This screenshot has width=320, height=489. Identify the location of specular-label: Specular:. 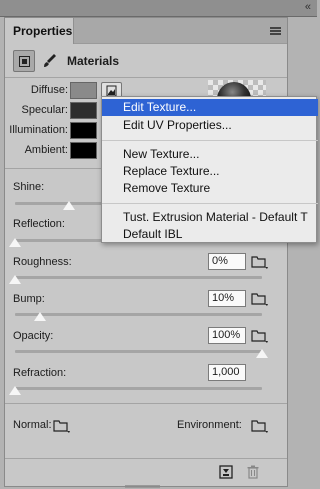
(44, 110).